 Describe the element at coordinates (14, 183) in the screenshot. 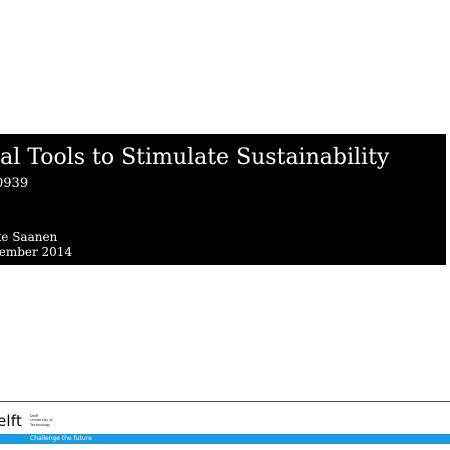

I see `course-code: 0939` at that location.